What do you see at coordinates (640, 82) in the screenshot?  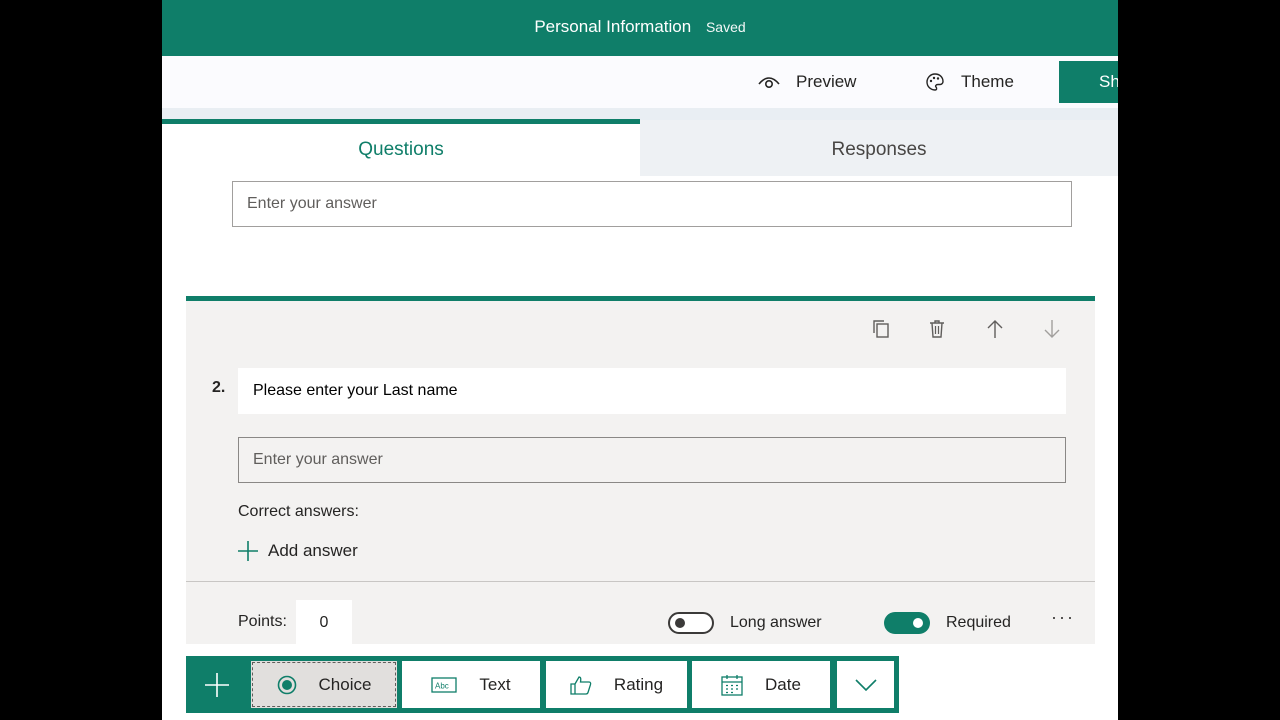 I see `top-toolbar: Preview Theme Sh` at bounding box center [640, 82].